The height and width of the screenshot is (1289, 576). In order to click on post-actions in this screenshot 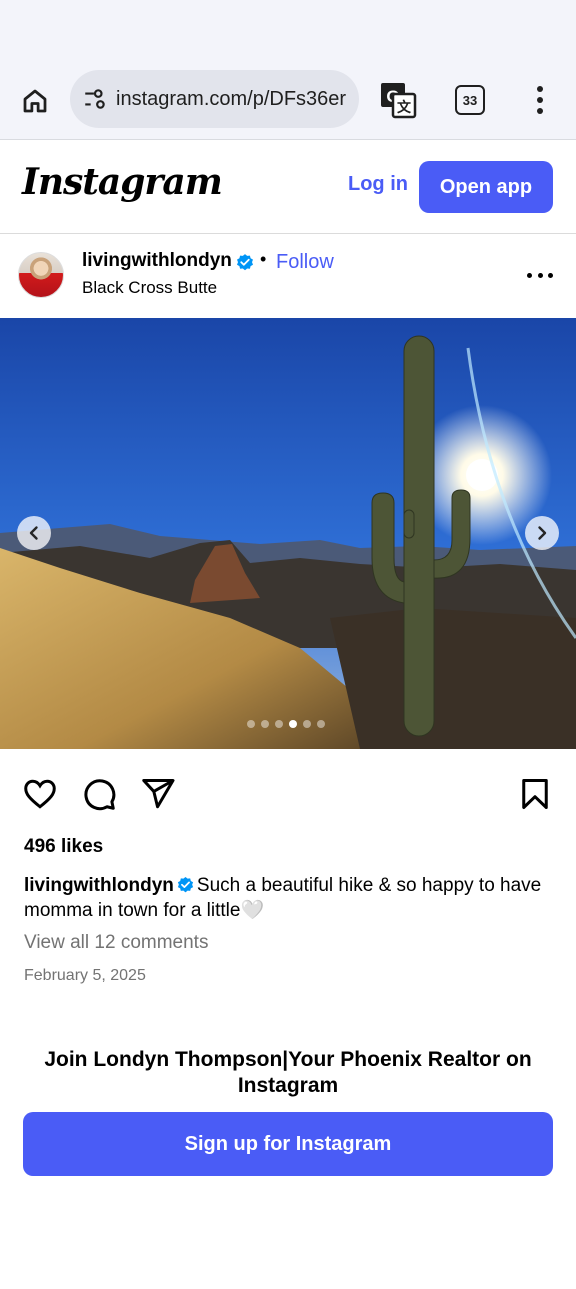, I will do `click(288, 795)`.